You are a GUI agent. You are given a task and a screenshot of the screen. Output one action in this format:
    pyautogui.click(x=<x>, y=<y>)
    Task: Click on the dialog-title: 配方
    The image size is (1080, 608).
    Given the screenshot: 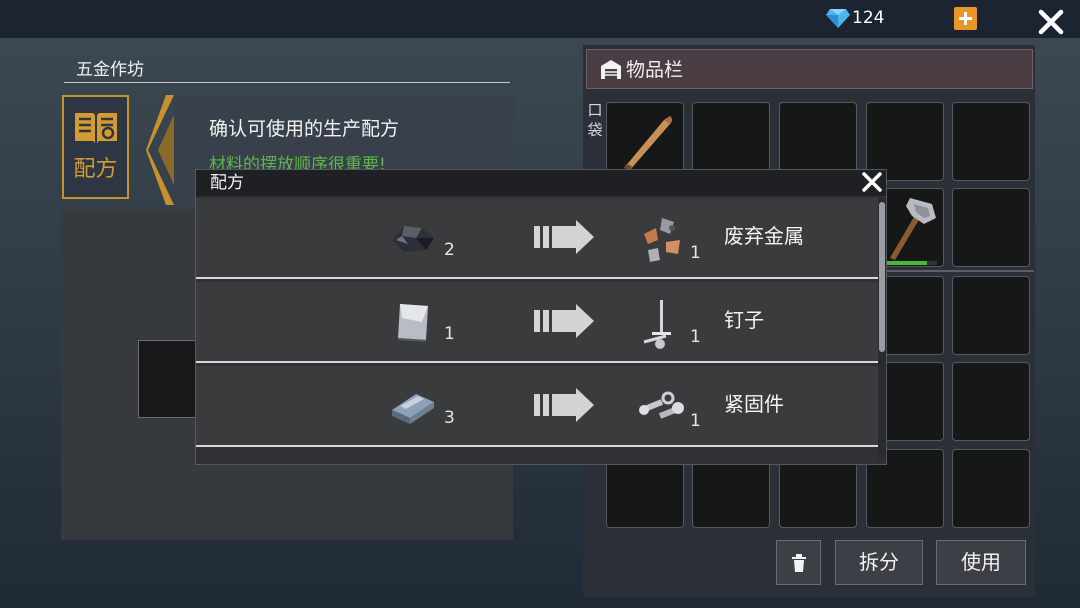 What is the action you would take?
    pyautogui.click(x=227, y=183)
    